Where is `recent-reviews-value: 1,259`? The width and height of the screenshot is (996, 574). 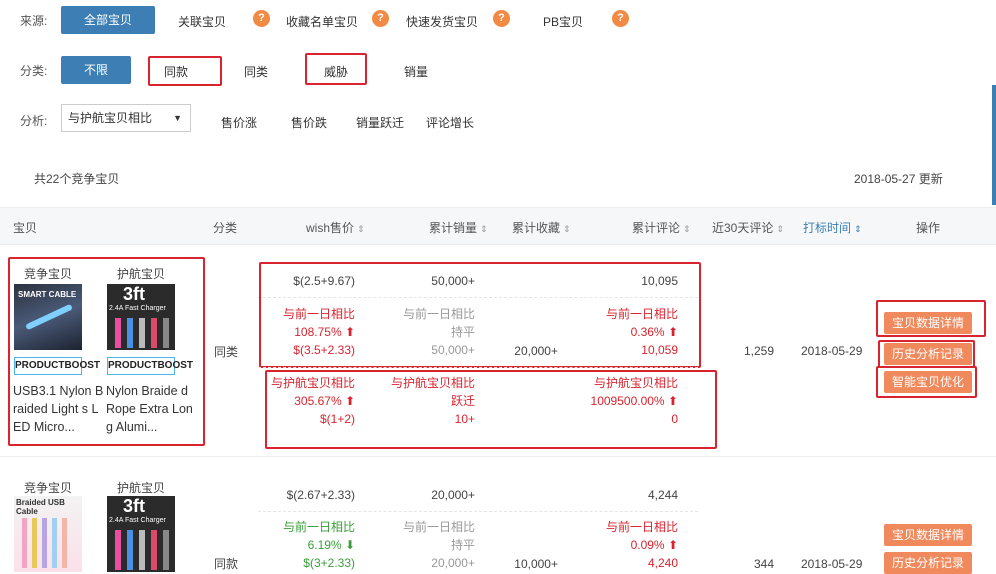
recent-reviews-value: 1,259 is located at coordinates (758, 351).